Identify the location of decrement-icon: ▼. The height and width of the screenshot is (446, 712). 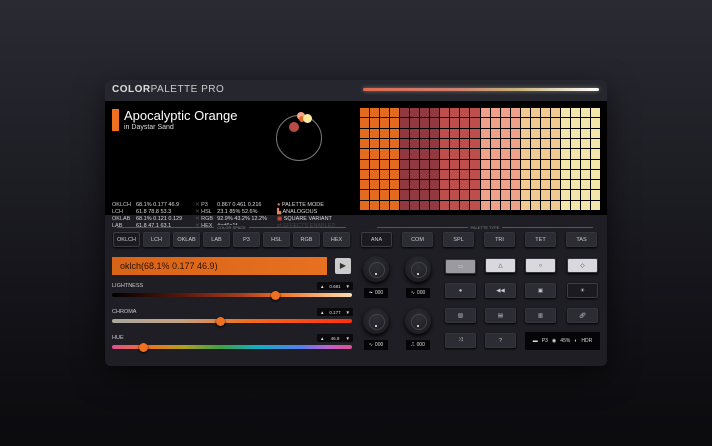
(348, 312).